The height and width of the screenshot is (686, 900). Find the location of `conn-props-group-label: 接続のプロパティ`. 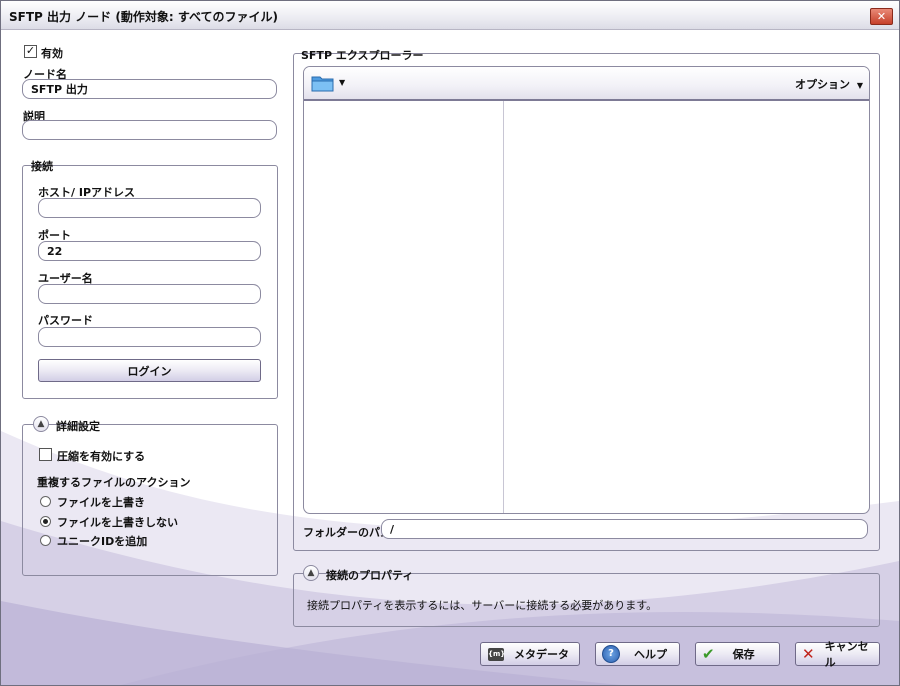

conn-props-group-label: 接続のプロパティ is located at coordinates (370, 575).